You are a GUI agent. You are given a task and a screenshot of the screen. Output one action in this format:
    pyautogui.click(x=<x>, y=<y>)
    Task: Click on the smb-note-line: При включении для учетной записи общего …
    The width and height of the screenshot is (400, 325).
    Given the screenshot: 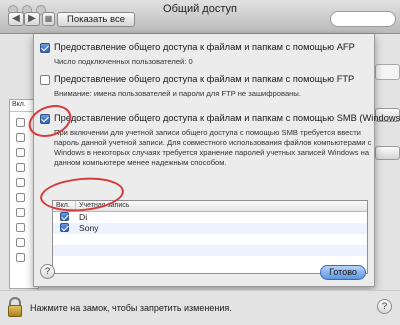 What is the action you would take?
    pyautogui.click(x=207, y=132)
    